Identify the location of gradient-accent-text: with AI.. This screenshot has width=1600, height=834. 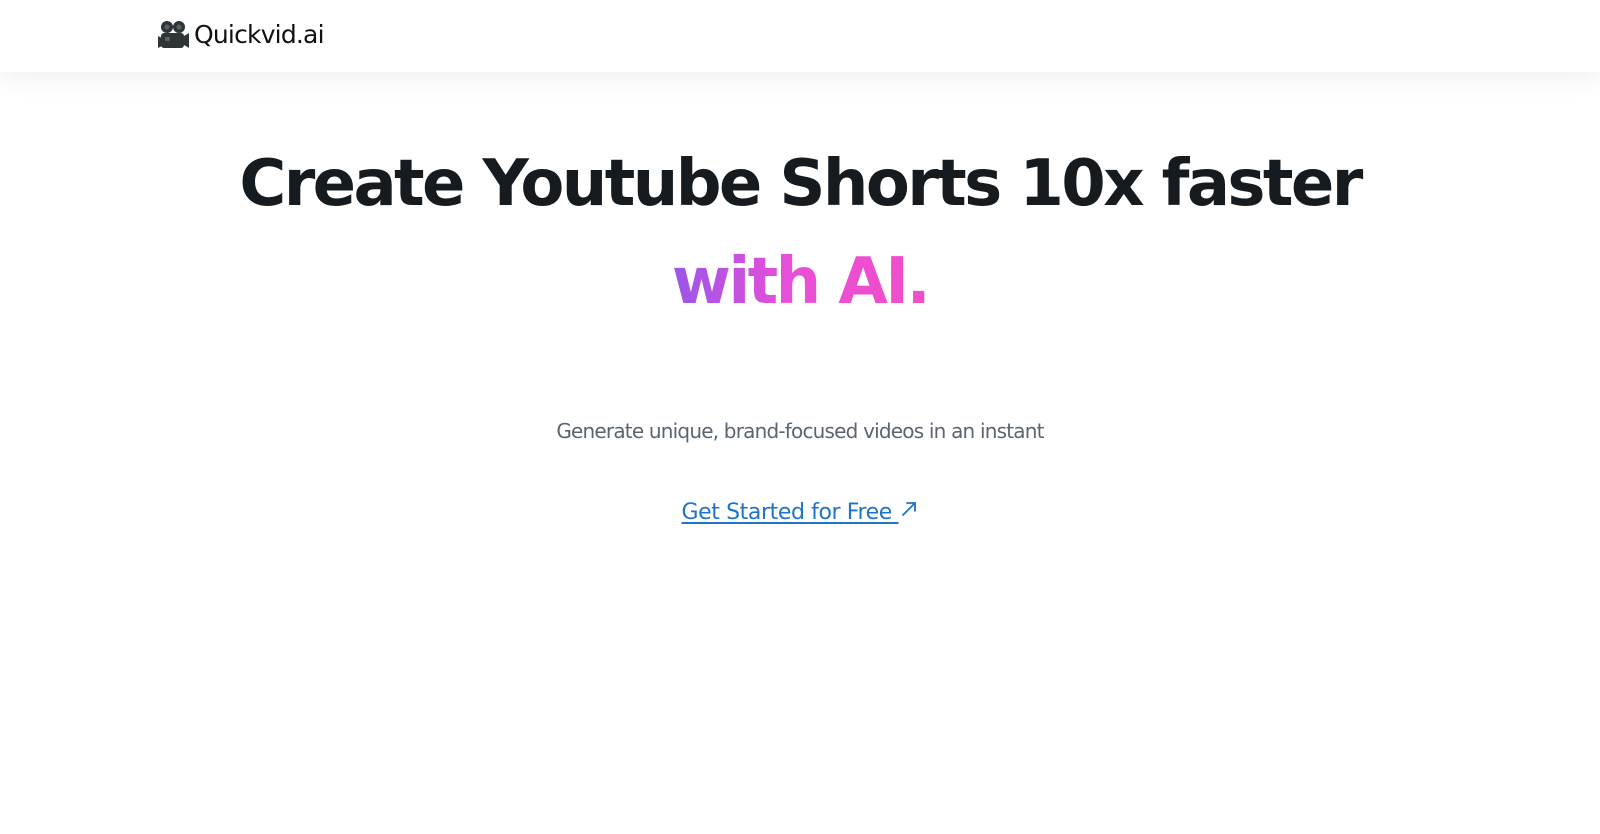
(801, 282).